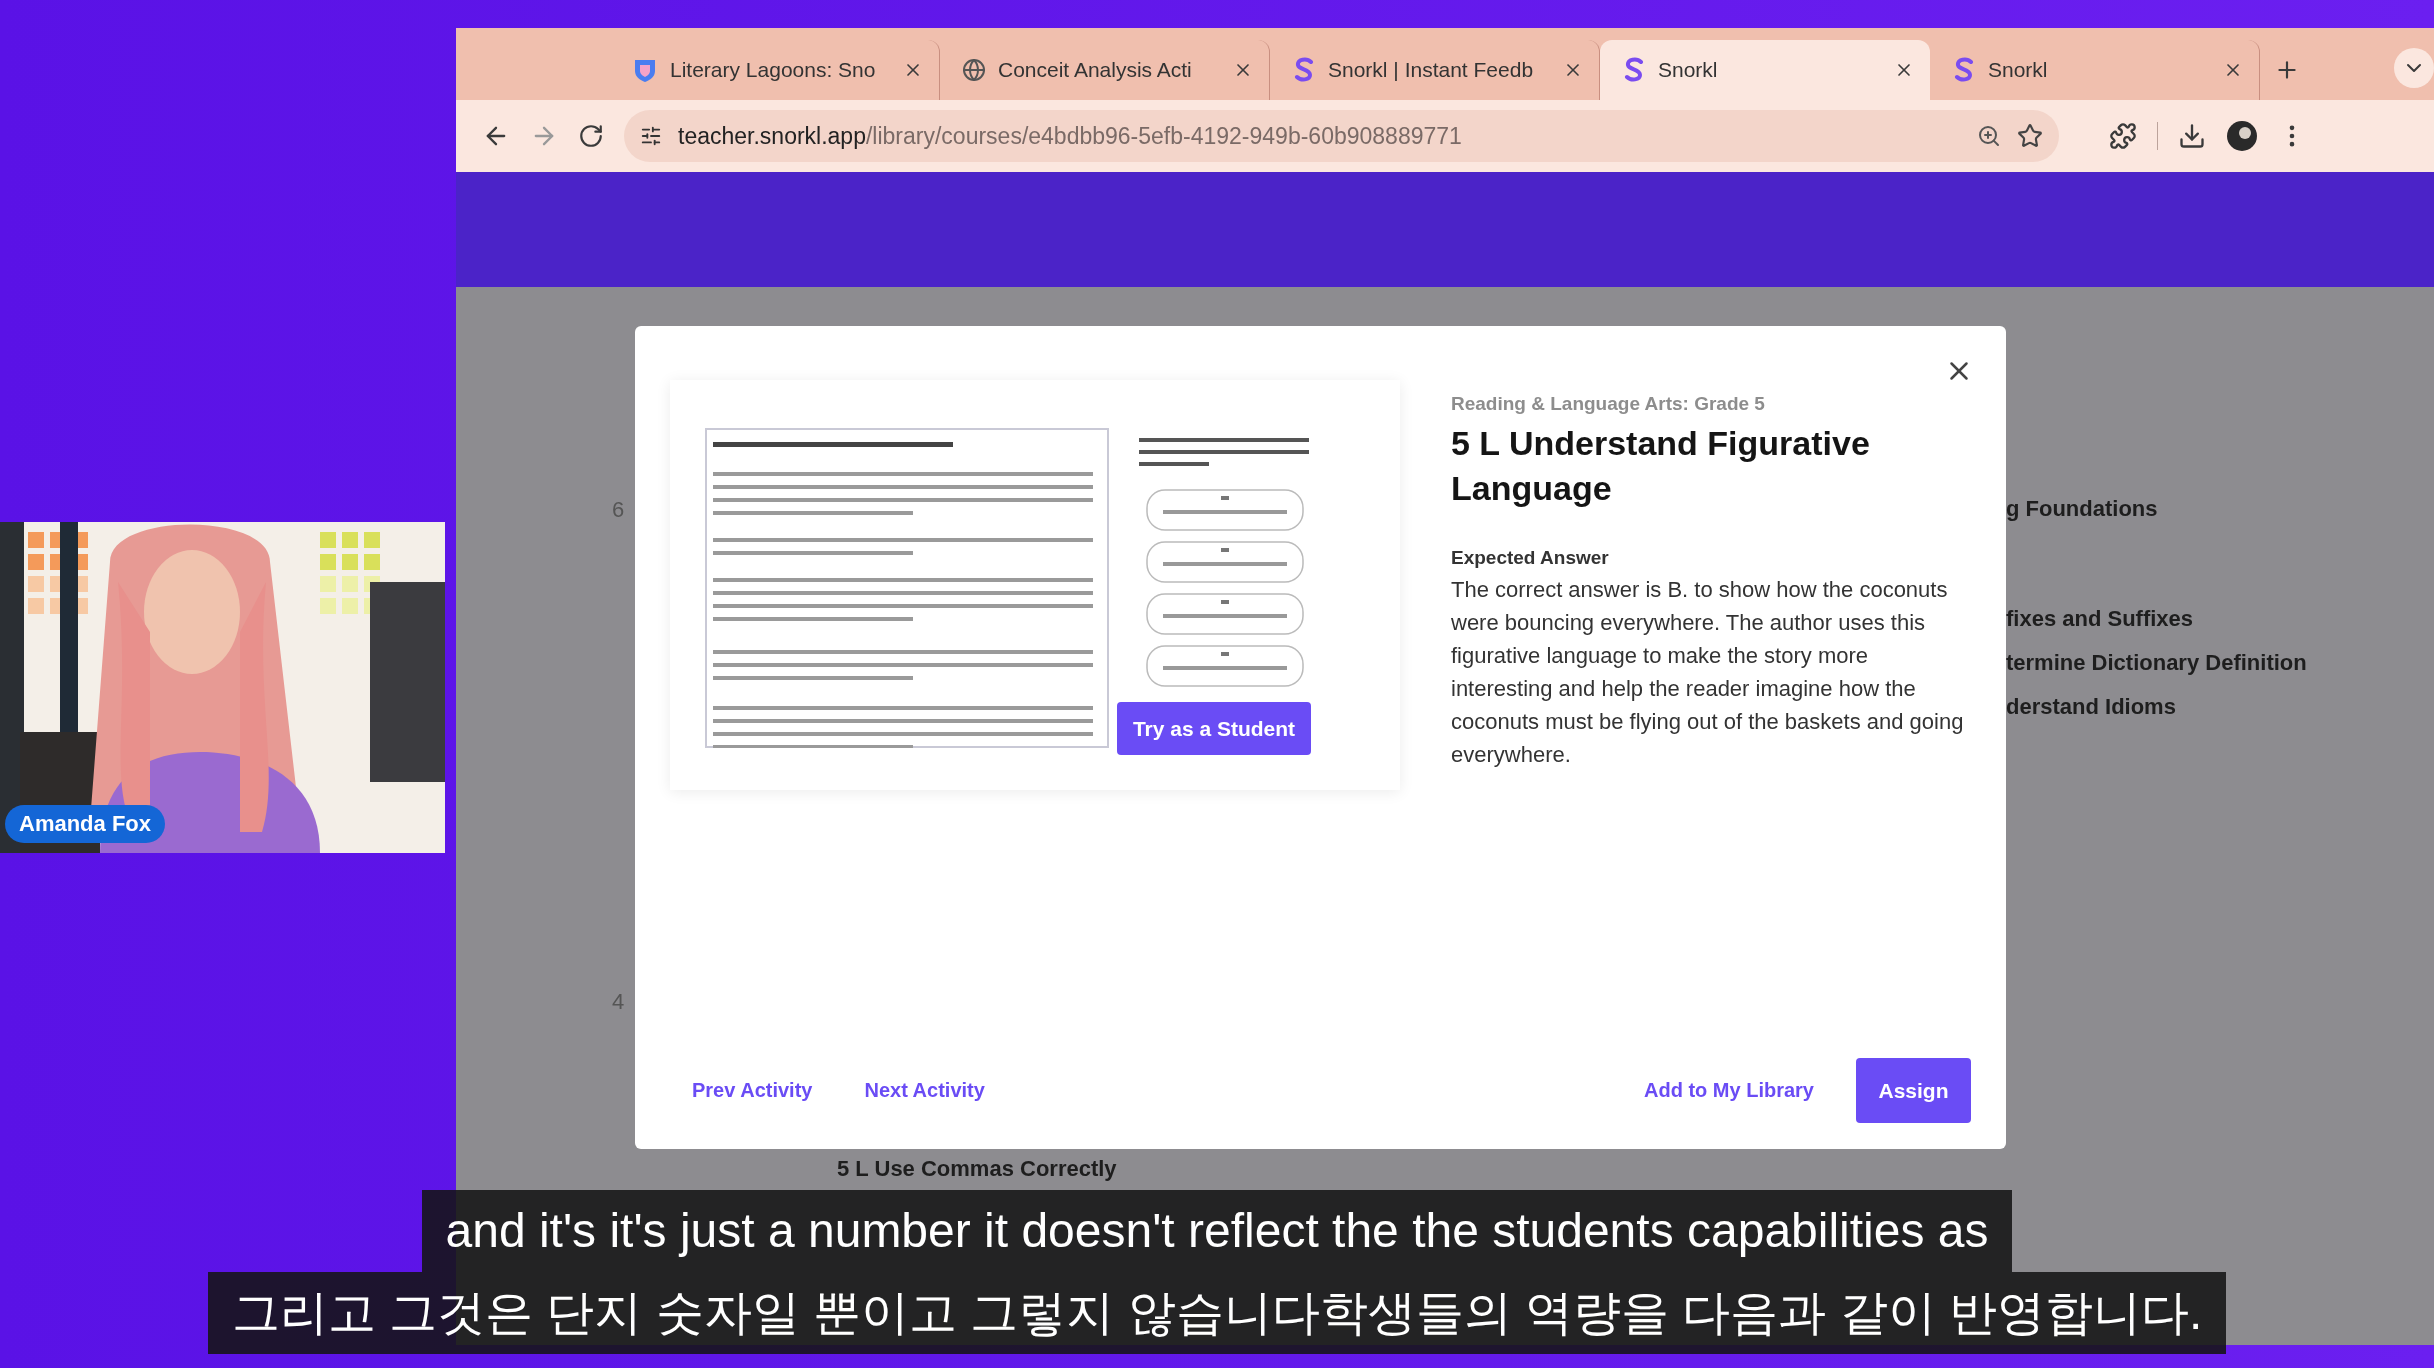 The width and height of the screenshot is (2434, 1368). I want to click on zoom-icon, so click(1989, 136).